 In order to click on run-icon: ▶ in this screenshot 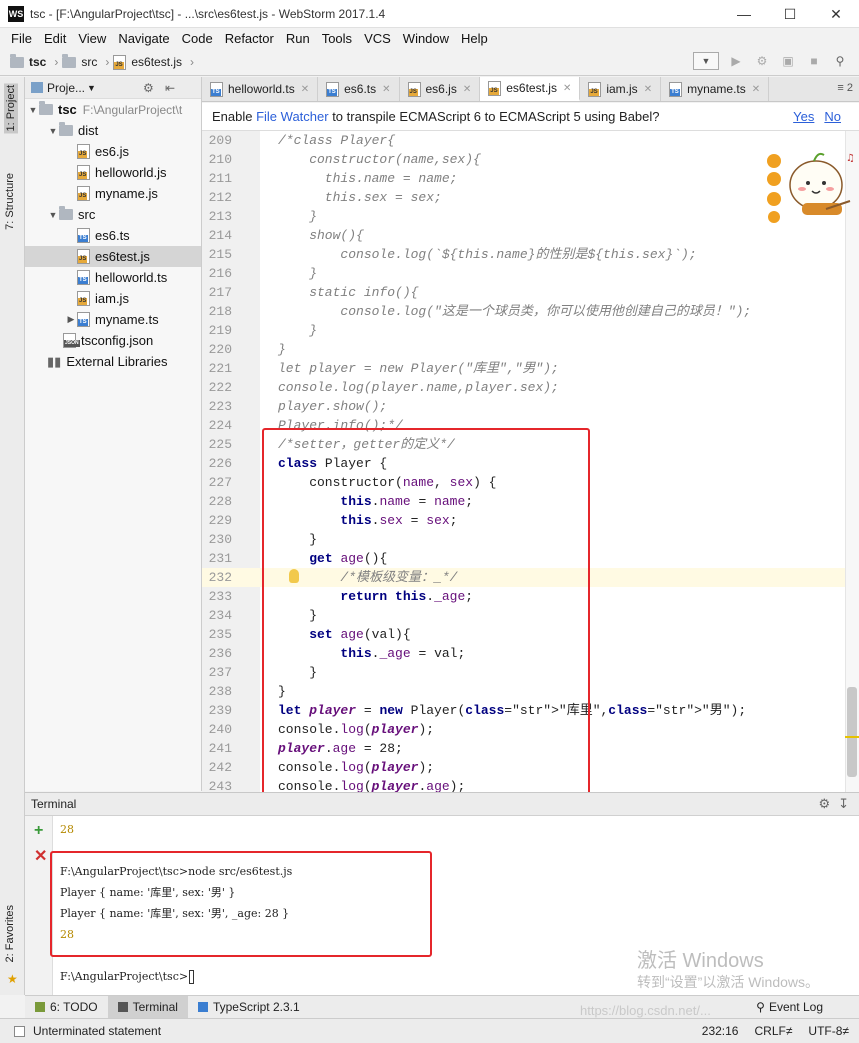, I will do `click(736, 61)`.